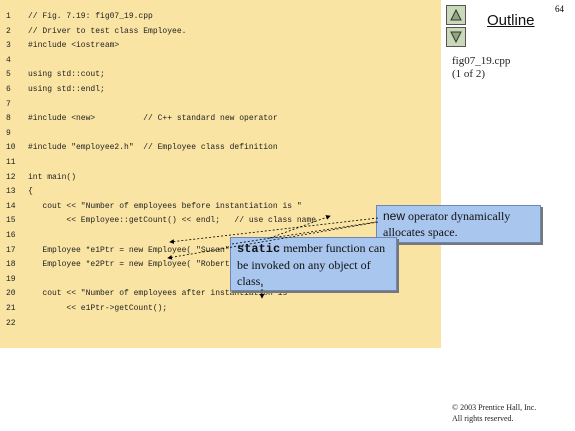 The height and width of the screenshot is (431, 575). I want to click on outline-file-name: fig07_19.cpp, so click(481, 61).